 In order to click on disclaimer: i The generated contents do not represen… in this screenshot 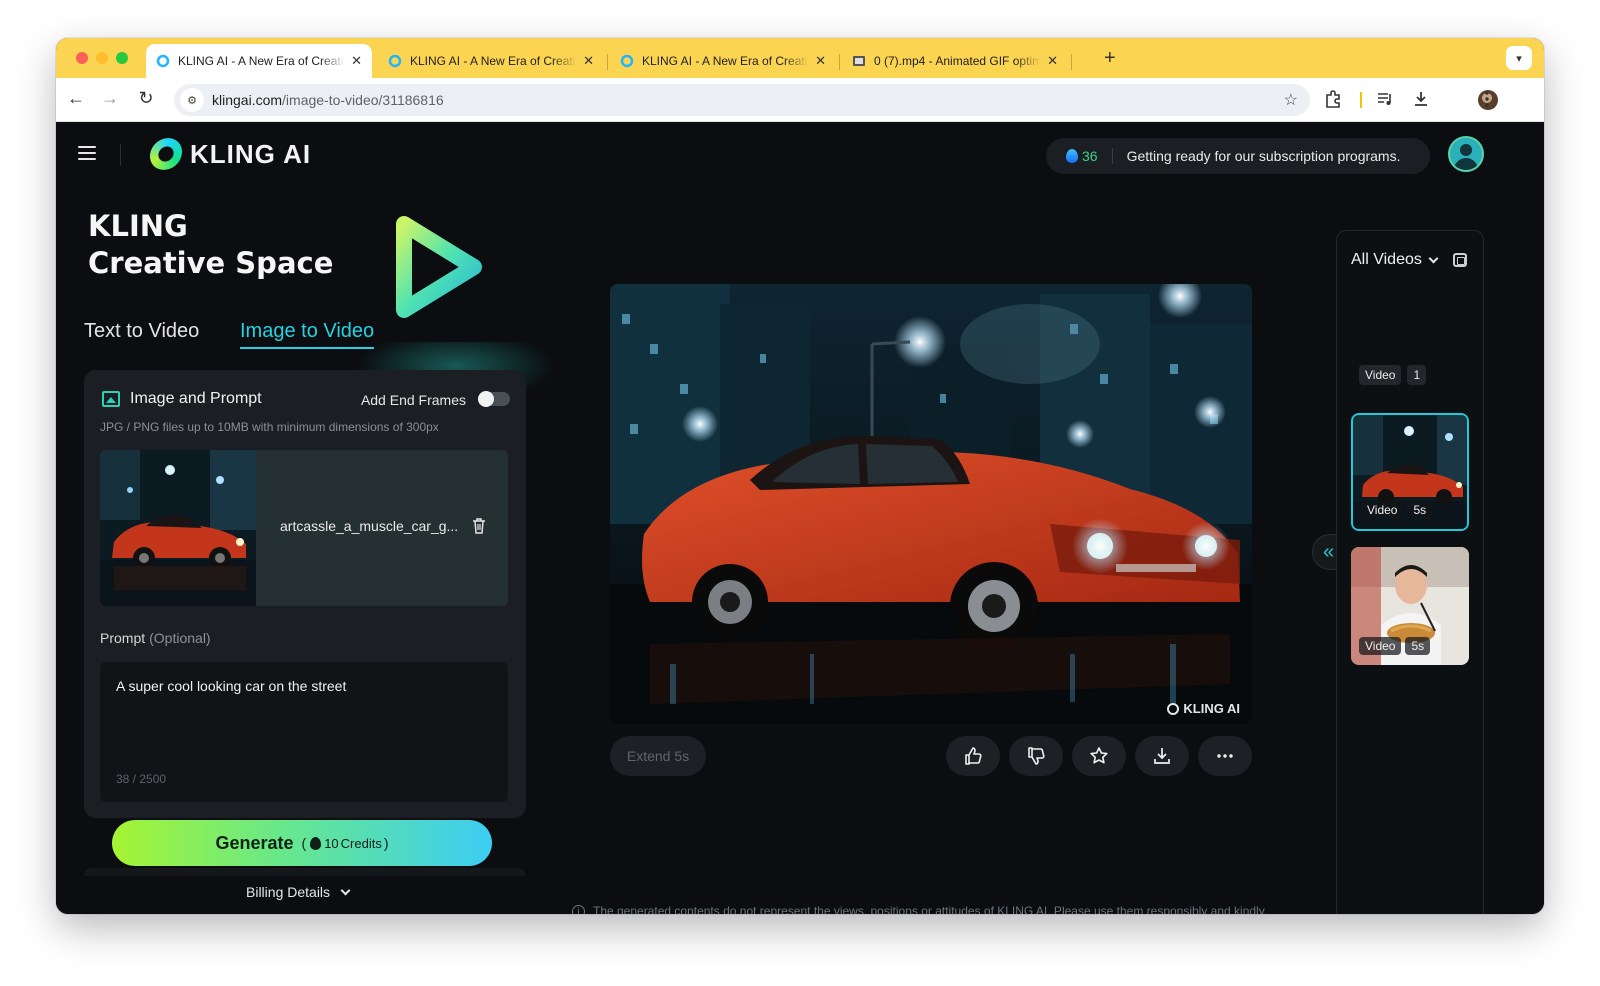, I will do `click(919, 909)`.